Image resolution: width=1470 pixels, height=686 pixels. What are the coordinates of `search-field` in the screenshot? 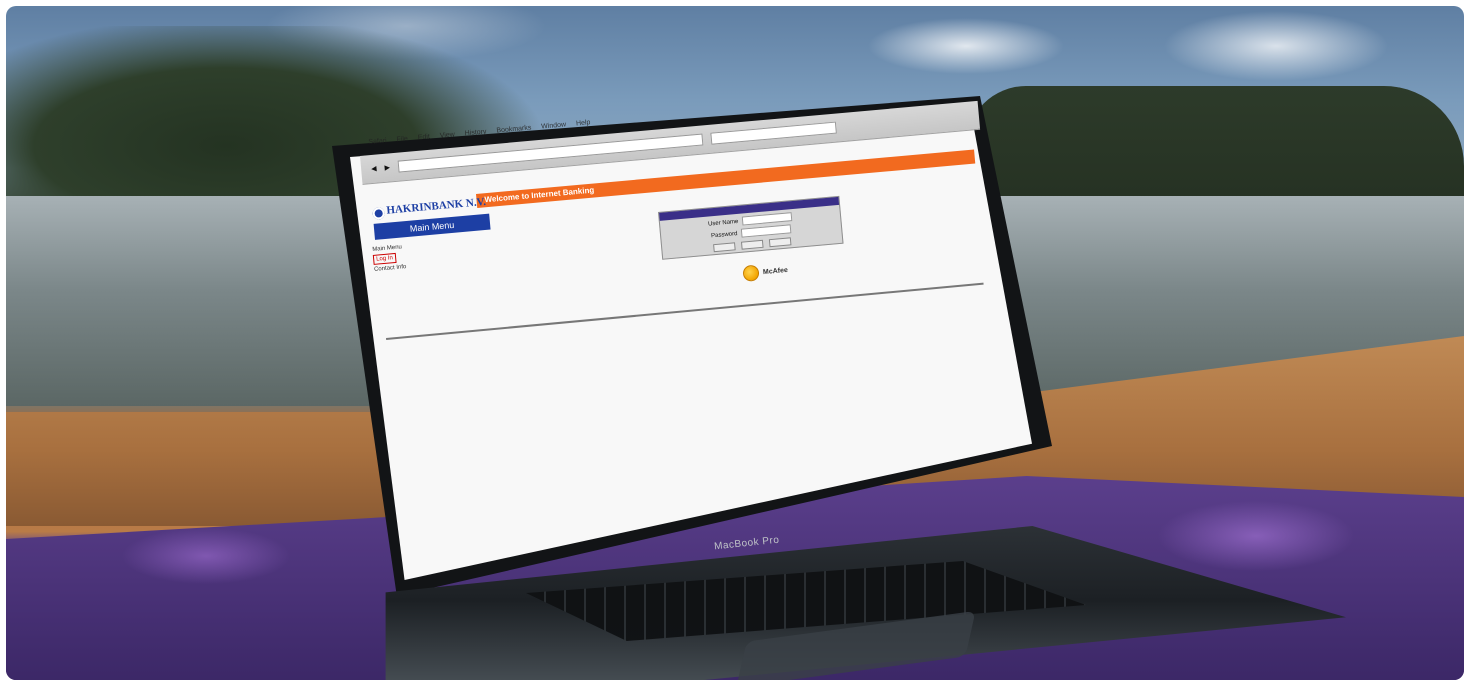 It's located at (773, 133).